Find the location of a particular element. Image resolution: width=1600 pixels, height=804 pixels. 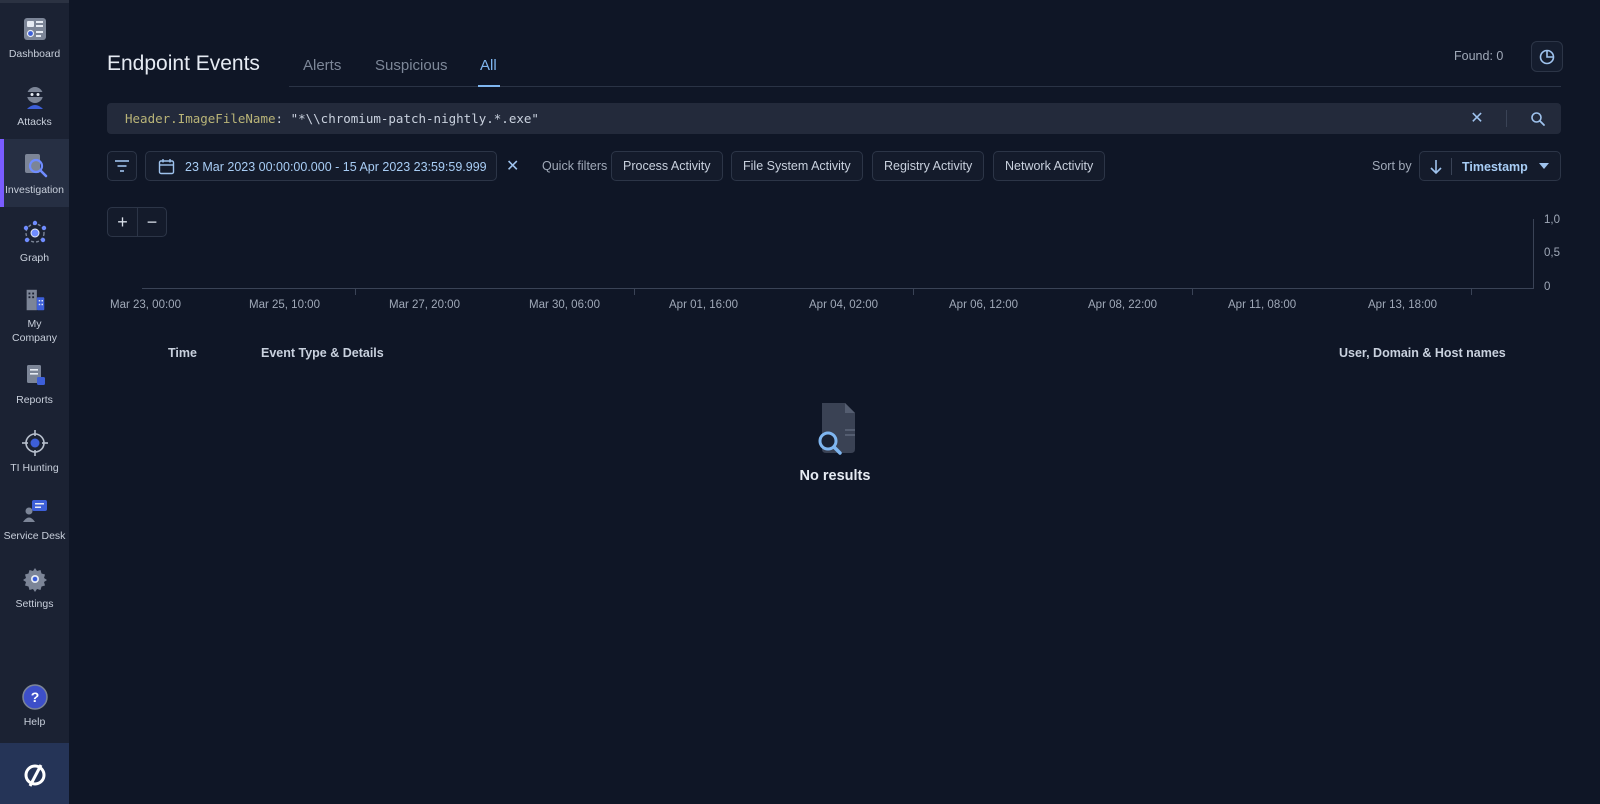

no-results-icon is located at coordinates (836, 429).